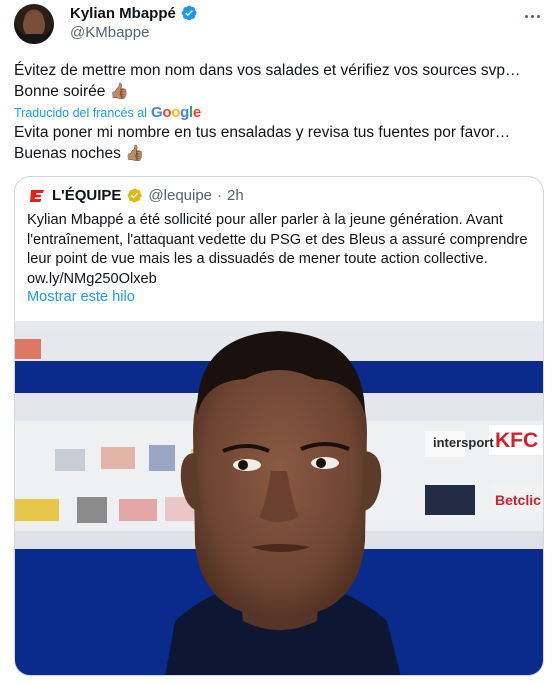 This screenshot has height=683, width=556. What do you see at coordinates (86, 195) in the screenshot?
I see `quoted-author-name: L'ÉQUIPE` at bounding box center [86, 195].